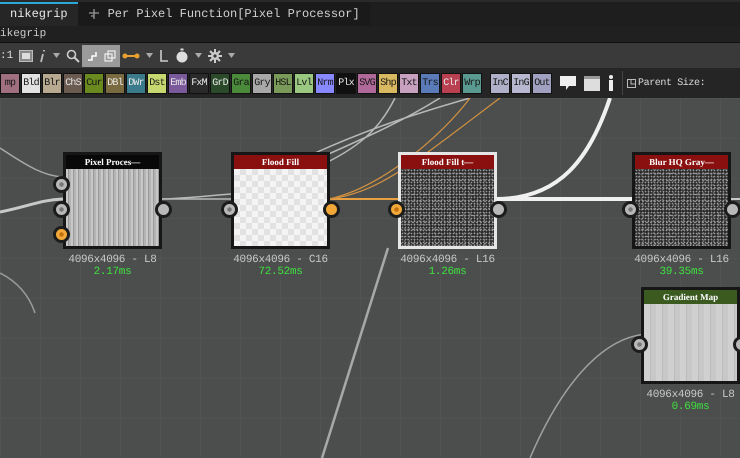 The height and width of the screenshot is (458, 740). Describe the element at coordinates (112, 200) in the screenshot. I see `graph-node: Pixel Proces—` at that location.